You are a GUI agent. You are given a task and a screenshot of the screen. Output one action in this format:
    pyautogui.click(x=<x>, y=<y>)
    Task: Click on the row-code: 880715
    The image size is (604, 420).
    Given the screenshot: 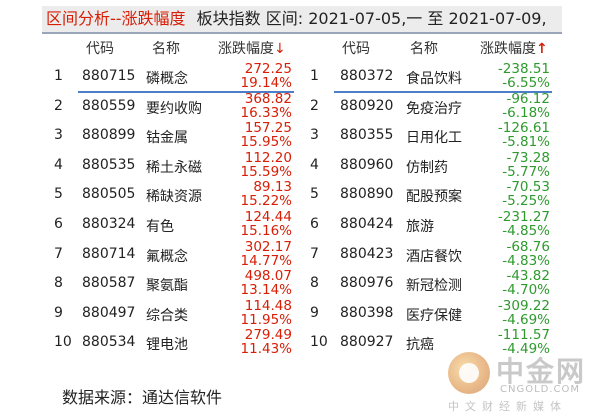 What is the action you would take?
    pyautogui.click(x=109, y=76)
    